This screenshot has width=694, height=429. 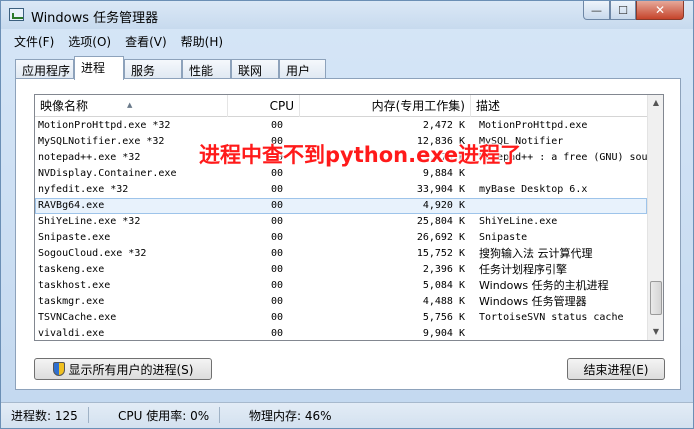 What do you see at coordinates (146, 41) in the screenshot?
I see `menu-view: 查看(V)` at bounding box center [146, 41].